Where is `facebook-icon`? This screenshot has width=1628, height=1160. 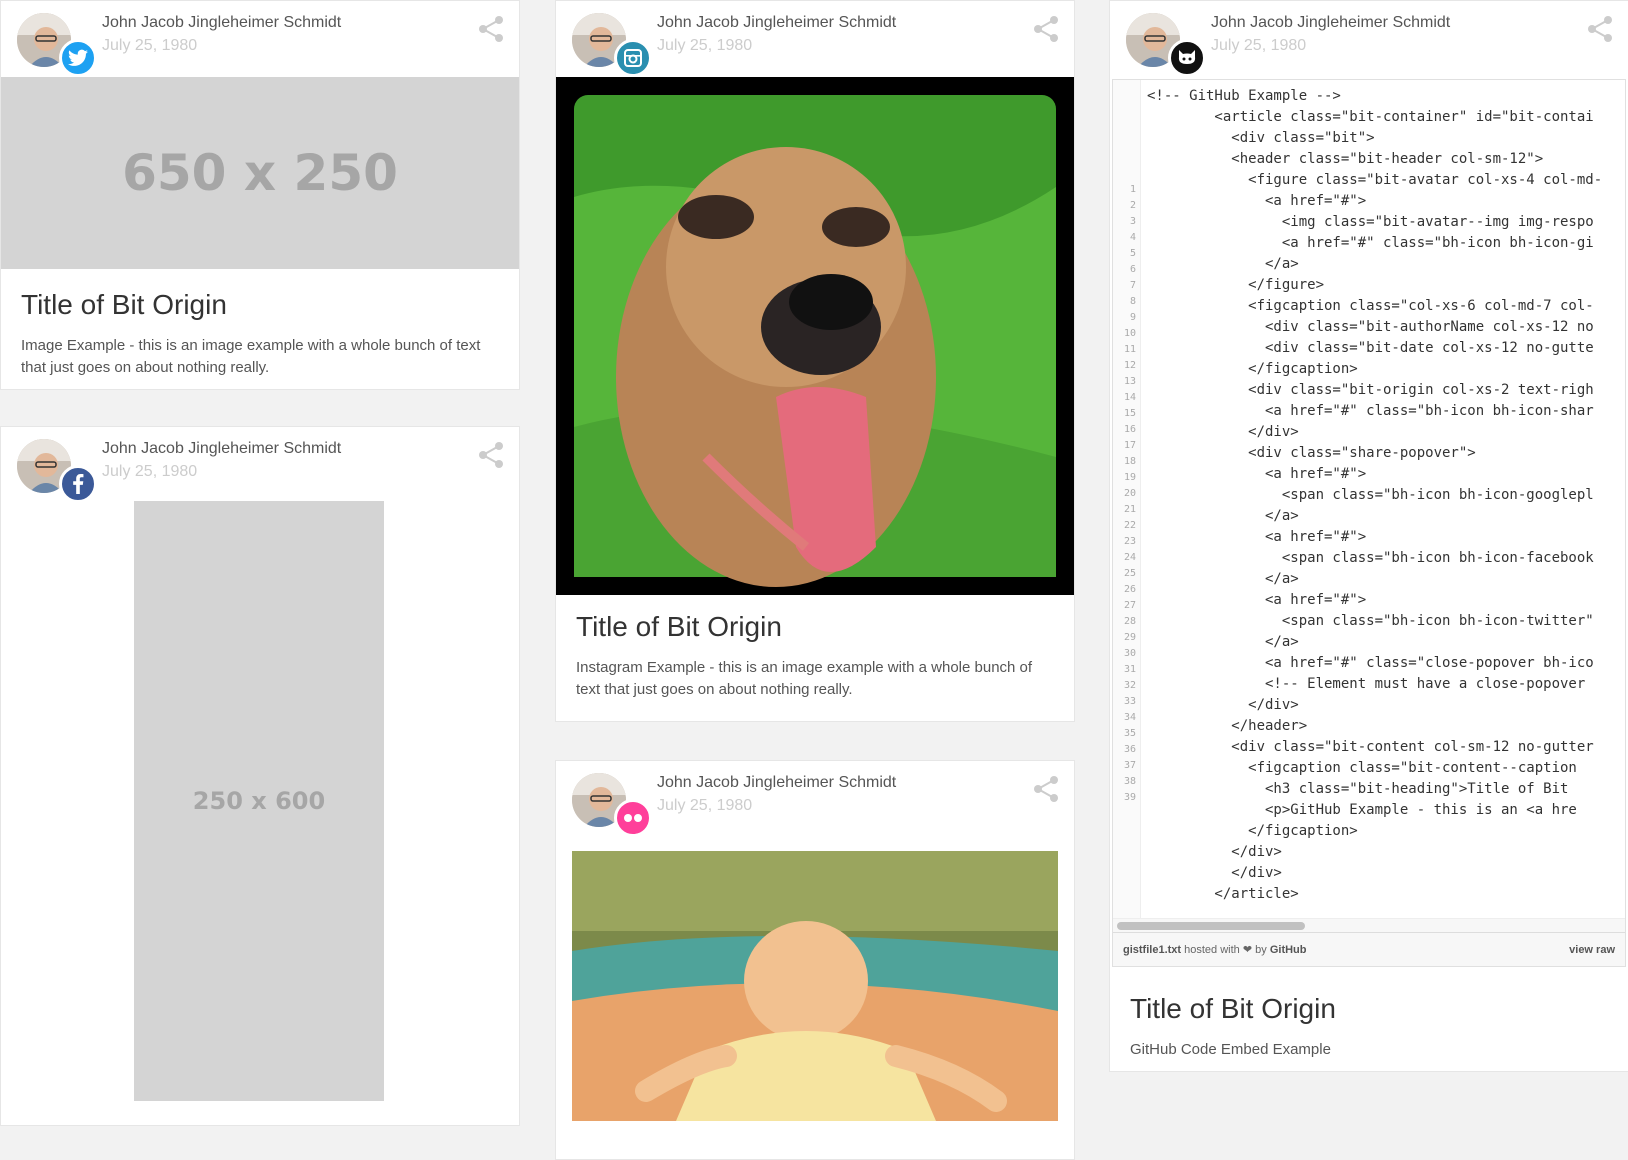
facebook-icon is located at coordinates (78, 484).